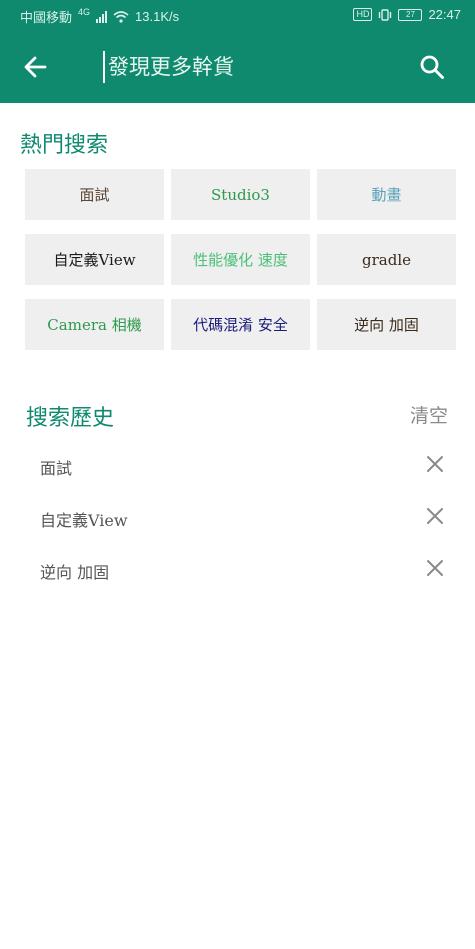 This screenshot has height=949, width=475. Describe the element at coordinates (248, 67) in the screenshot. I see `search-input` at that location.